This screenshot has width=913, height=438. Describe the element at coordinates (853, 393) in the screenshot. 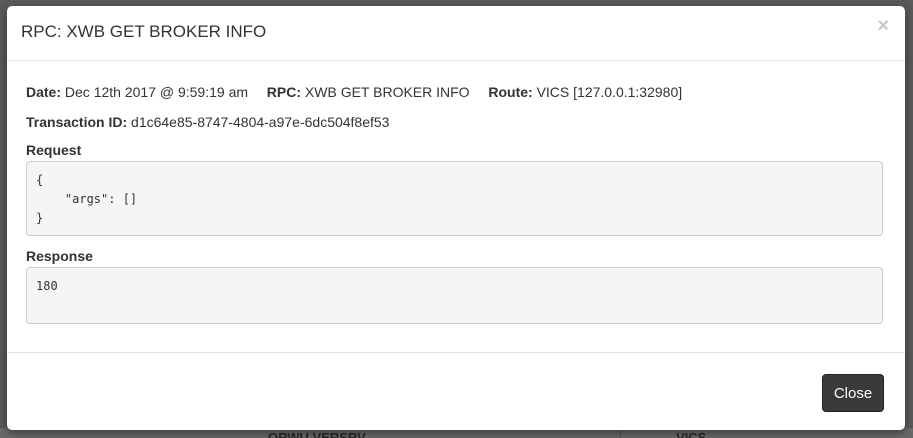

I see `close-button: Close` at that location.